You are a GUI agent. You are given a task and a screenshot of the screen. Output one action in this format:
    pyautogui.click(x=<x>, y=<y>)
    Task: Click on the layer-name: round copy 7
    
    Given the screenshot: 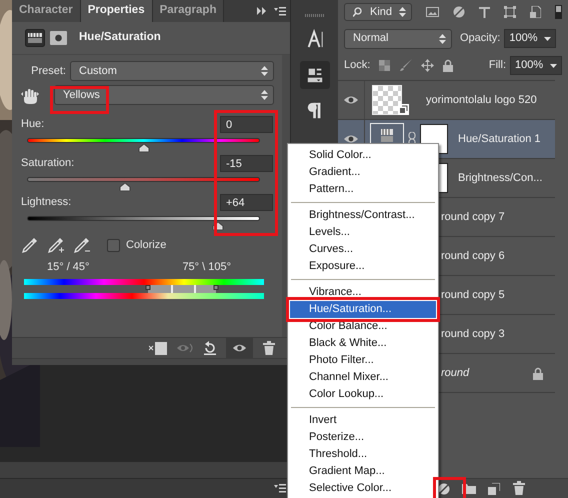 What is the action you would take?
    pyautogui.click(x=473, y=217)
    